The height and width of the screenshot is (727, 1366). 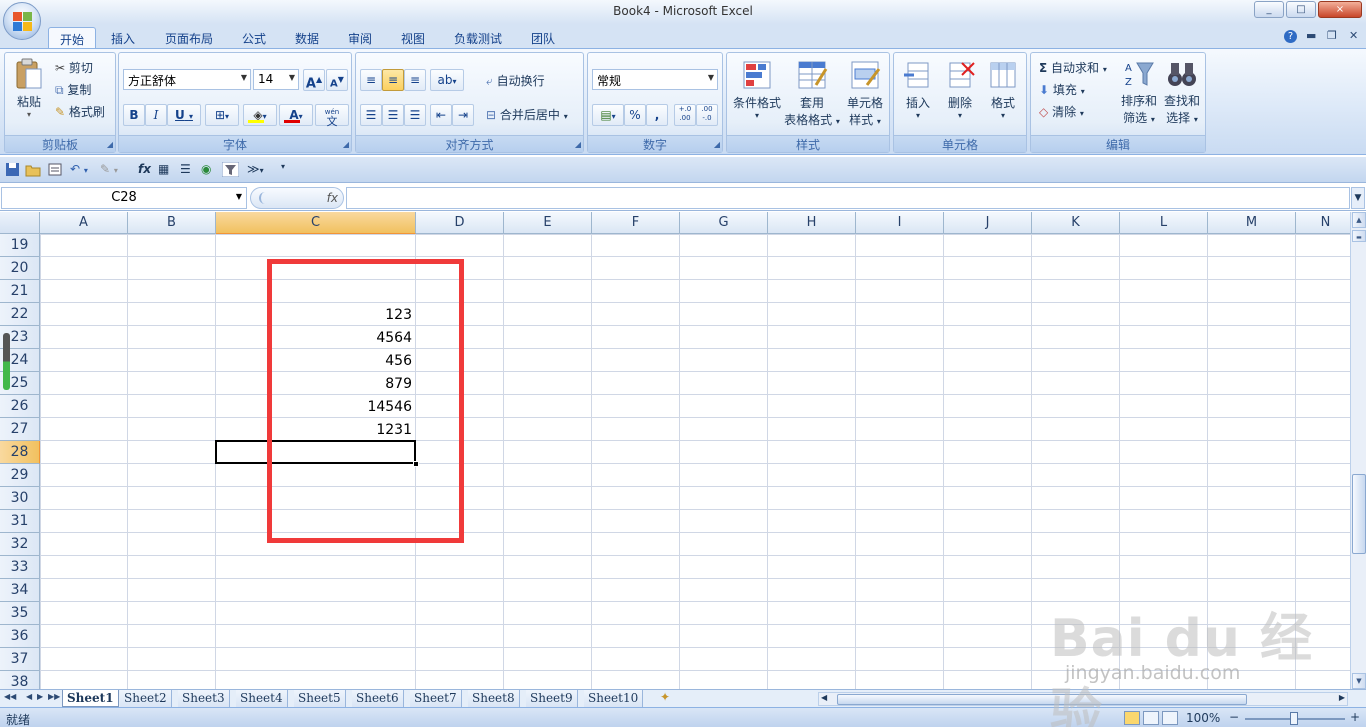 What do you see at coordinates (20, 291) in the screenshot?
I see `row-header-21: 21` at bounding box center [20, 291].